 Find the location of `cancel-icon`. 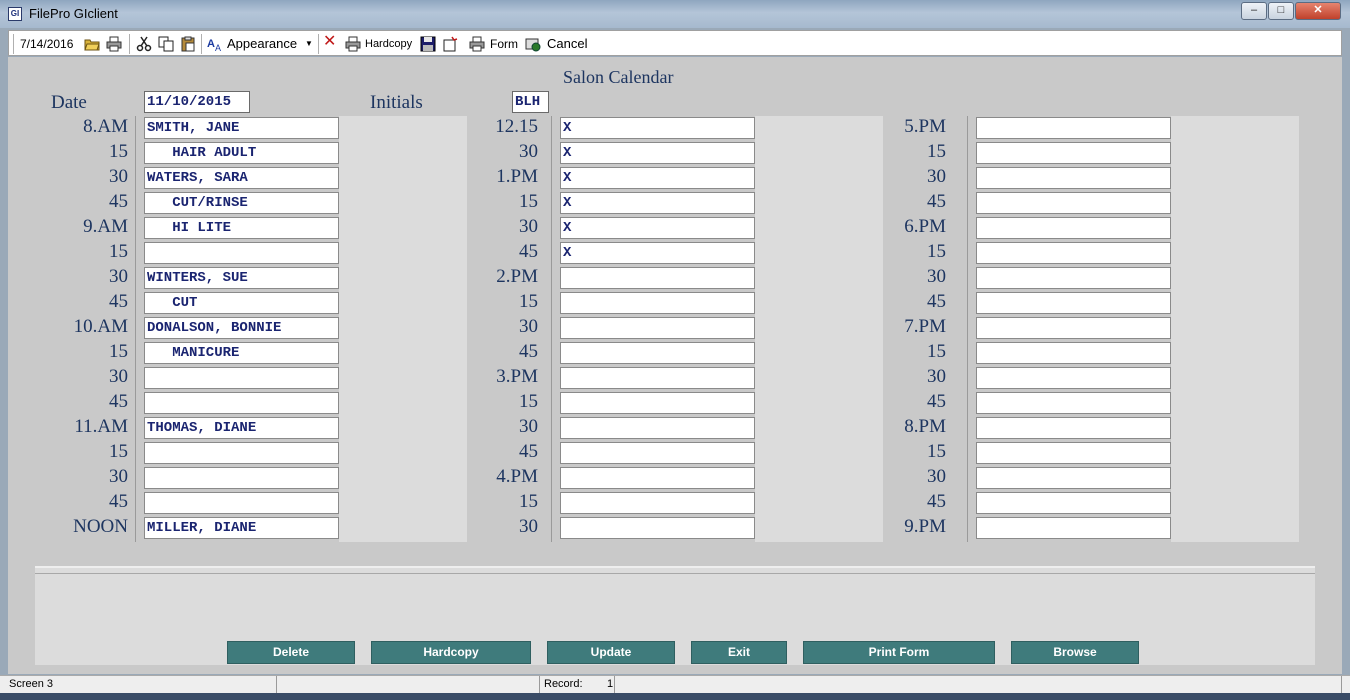

cancel-icon is located at coordinates (533, 44).